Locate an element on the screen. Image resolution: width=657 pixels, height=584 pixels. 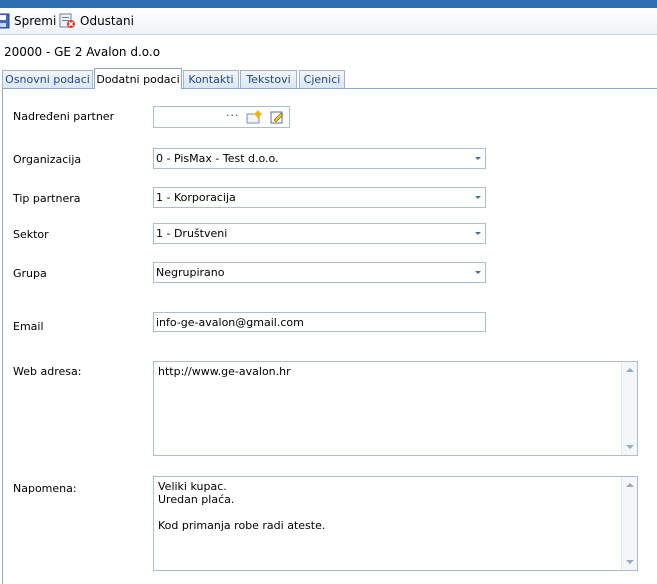
note-field is located at coordinates (395, 523).